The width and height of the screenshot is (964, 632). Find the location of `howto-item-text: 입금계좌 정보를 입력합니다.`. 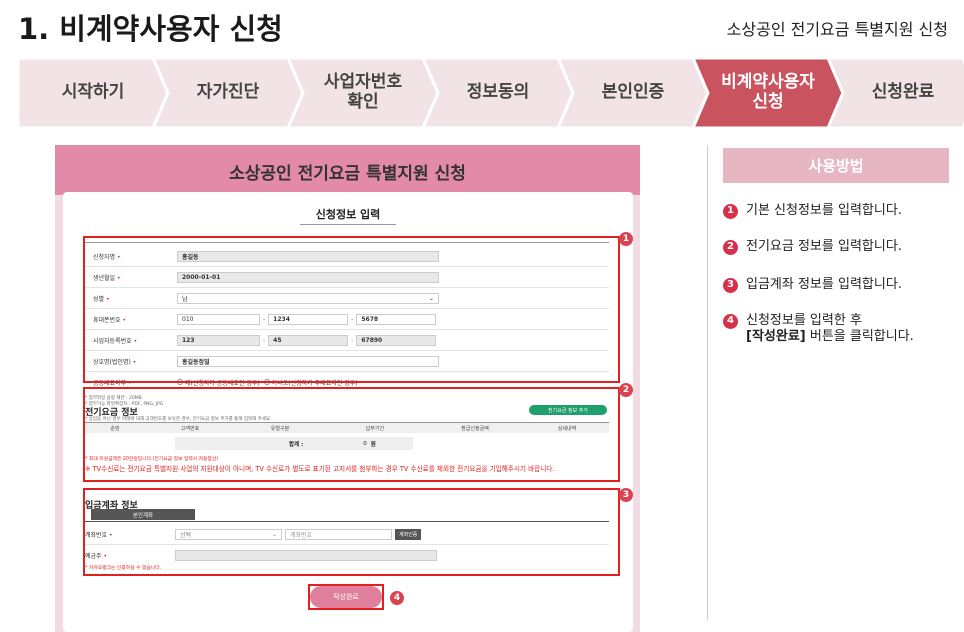

howto-item-text: 입금계좌 정보를 입력합니다. is located at coordinates (824, 284).